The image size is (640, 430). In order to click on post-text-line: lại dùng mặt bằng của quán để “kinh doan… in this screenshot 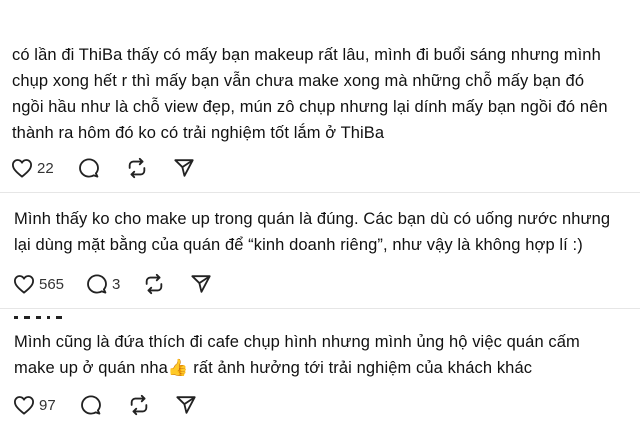, I will do `click(298, 245)`.